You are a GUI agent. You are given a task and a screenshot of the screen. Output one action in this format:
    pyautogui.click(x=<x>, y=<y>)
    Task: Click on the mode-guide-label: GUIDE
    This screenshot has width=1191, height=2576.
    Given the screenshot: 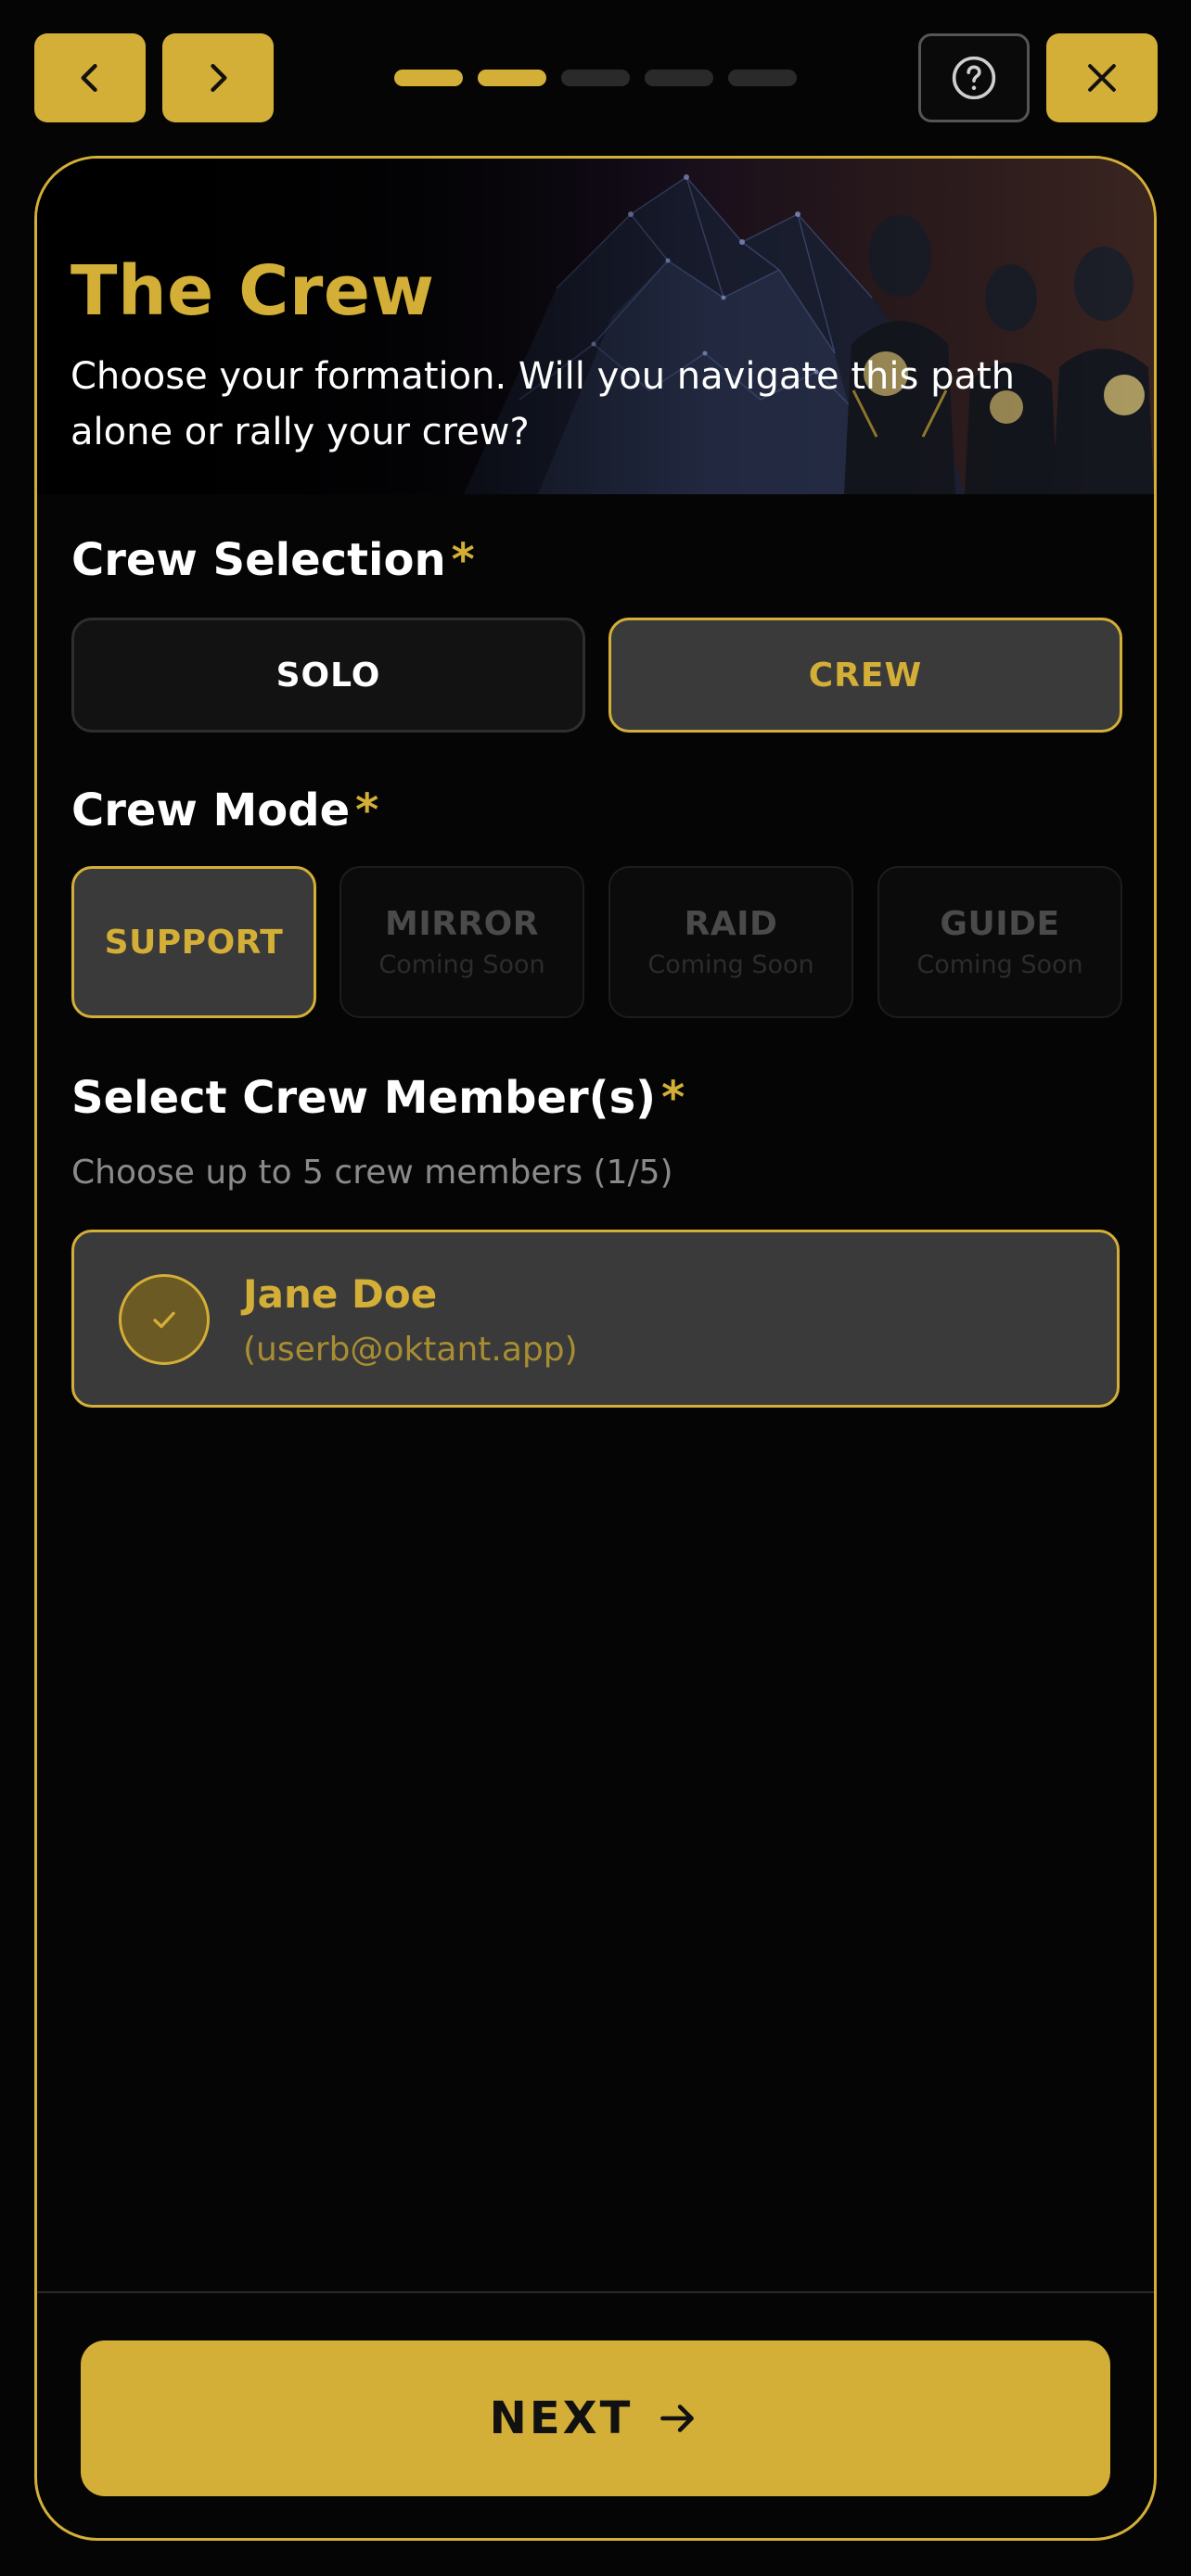 What is the action you would take?
    pyautogui.click(x=1000, y=924)
    